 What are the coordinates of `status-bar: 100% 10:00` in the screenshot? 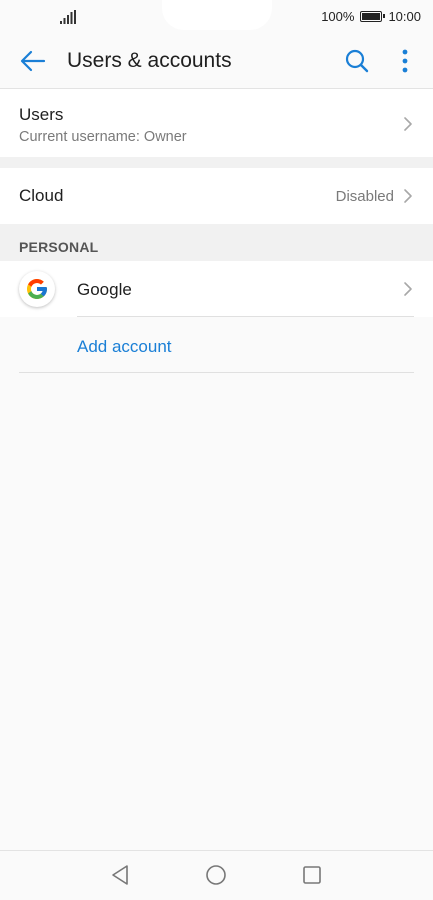 It's located at (216, 17).